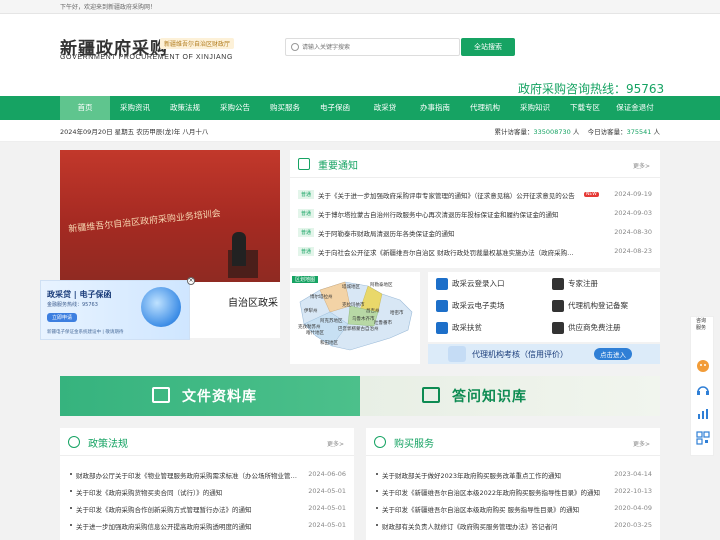  Describe the element at coordinates (295, 47) in the screenshot. I see `search-icon` at that location.